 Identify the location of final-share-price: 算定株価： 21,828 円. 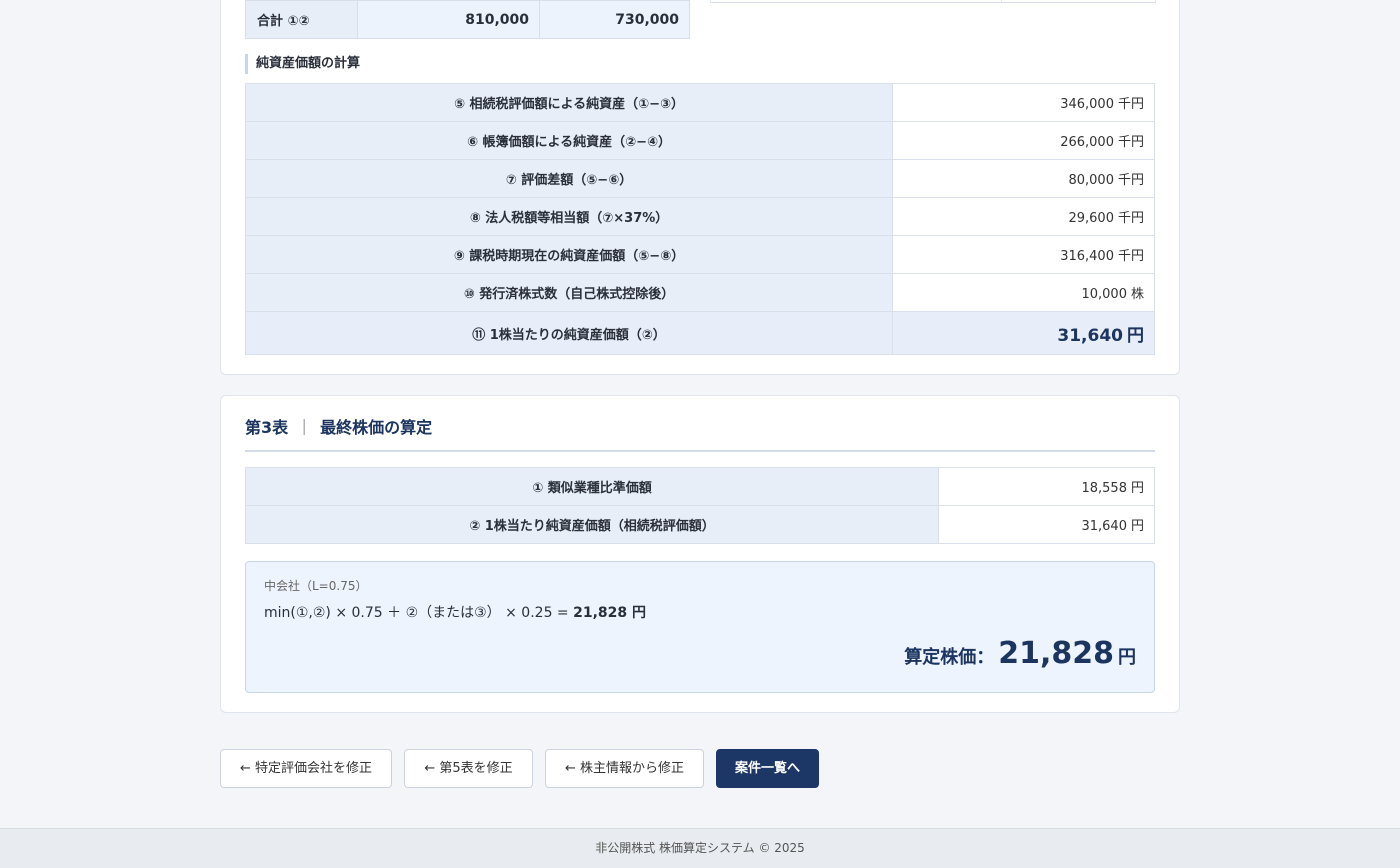
(1020, 653).